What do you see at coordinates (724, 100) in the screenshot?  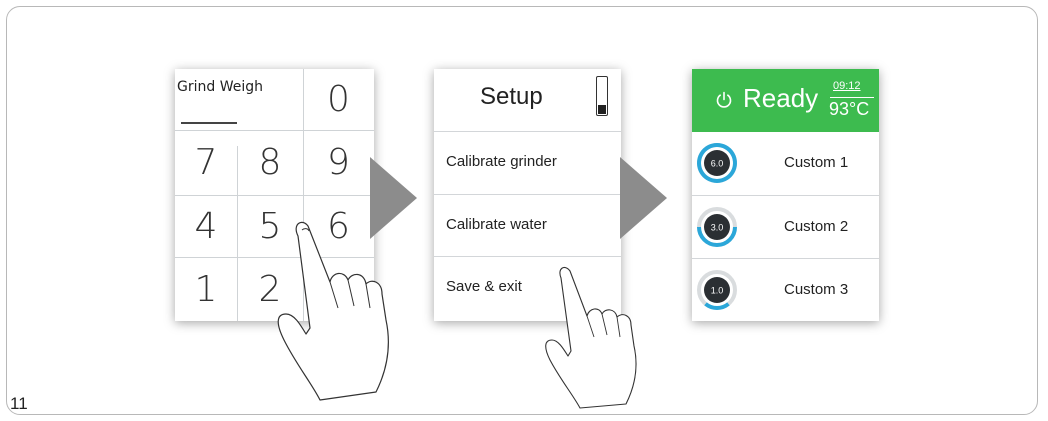 I see `power-icon` at bounding box center [724, 100].